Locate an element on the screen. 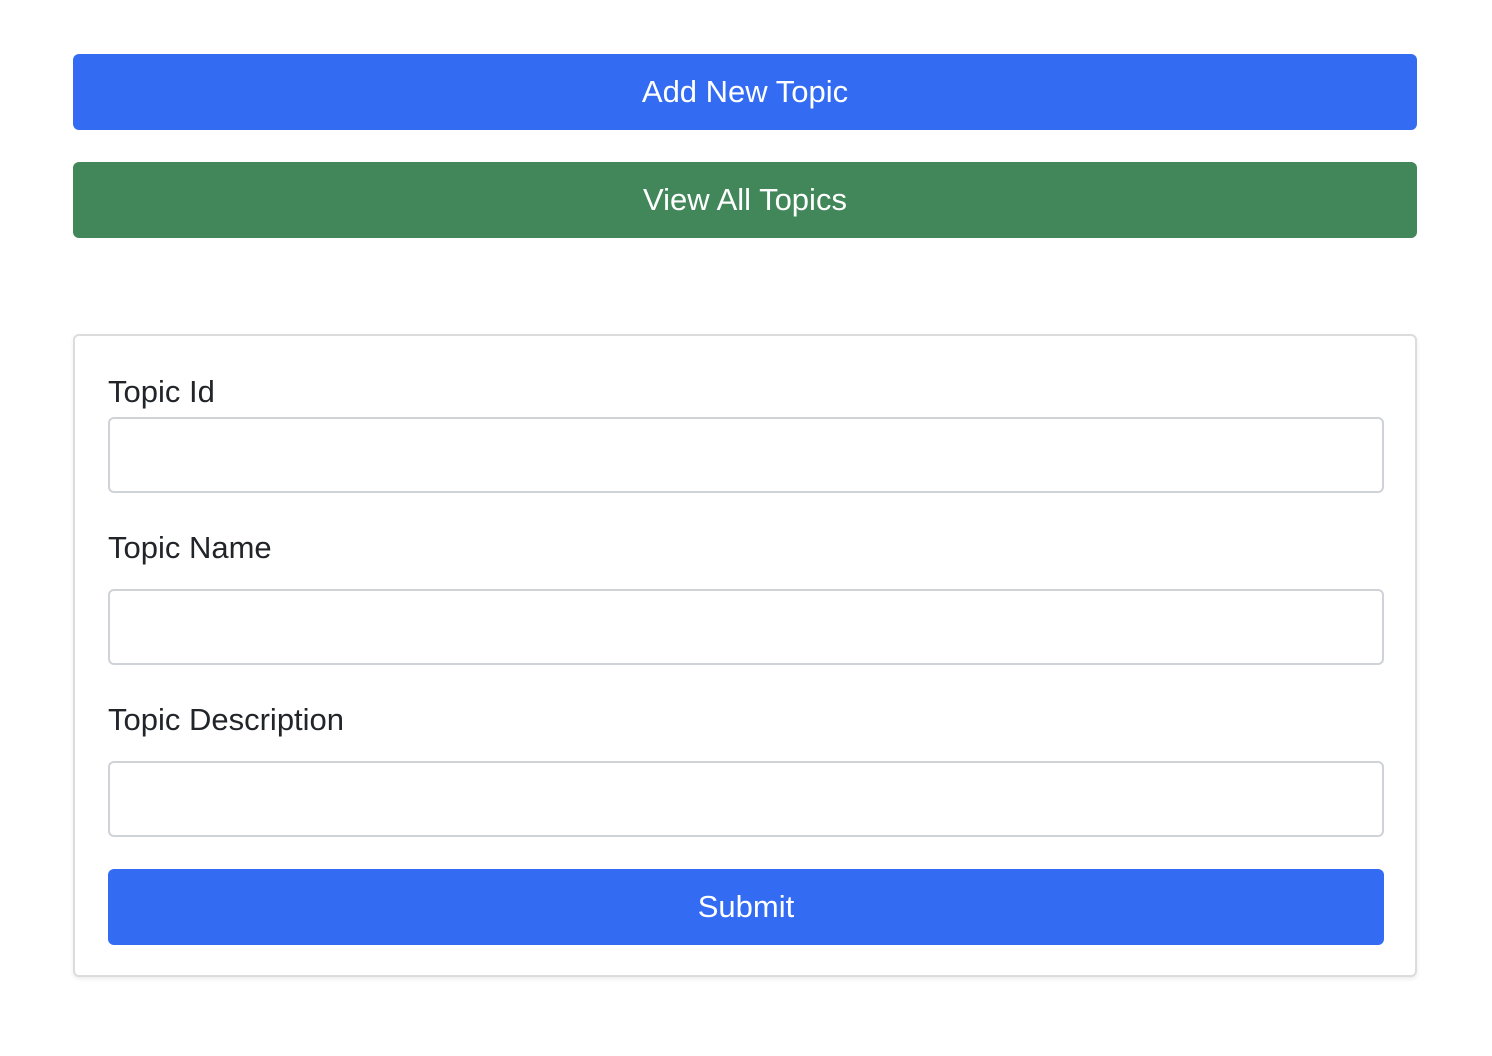 This screenshot has height=1056, width=1492. topic-id-label: Topic Id is located at coordinates (161, 391).